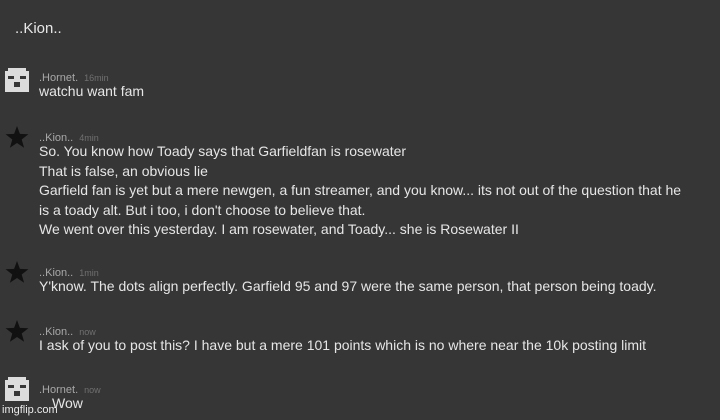  Describe the element at coordinates (377, 92) in the screenshot. I see `message-body: watchu want fam` at that location.